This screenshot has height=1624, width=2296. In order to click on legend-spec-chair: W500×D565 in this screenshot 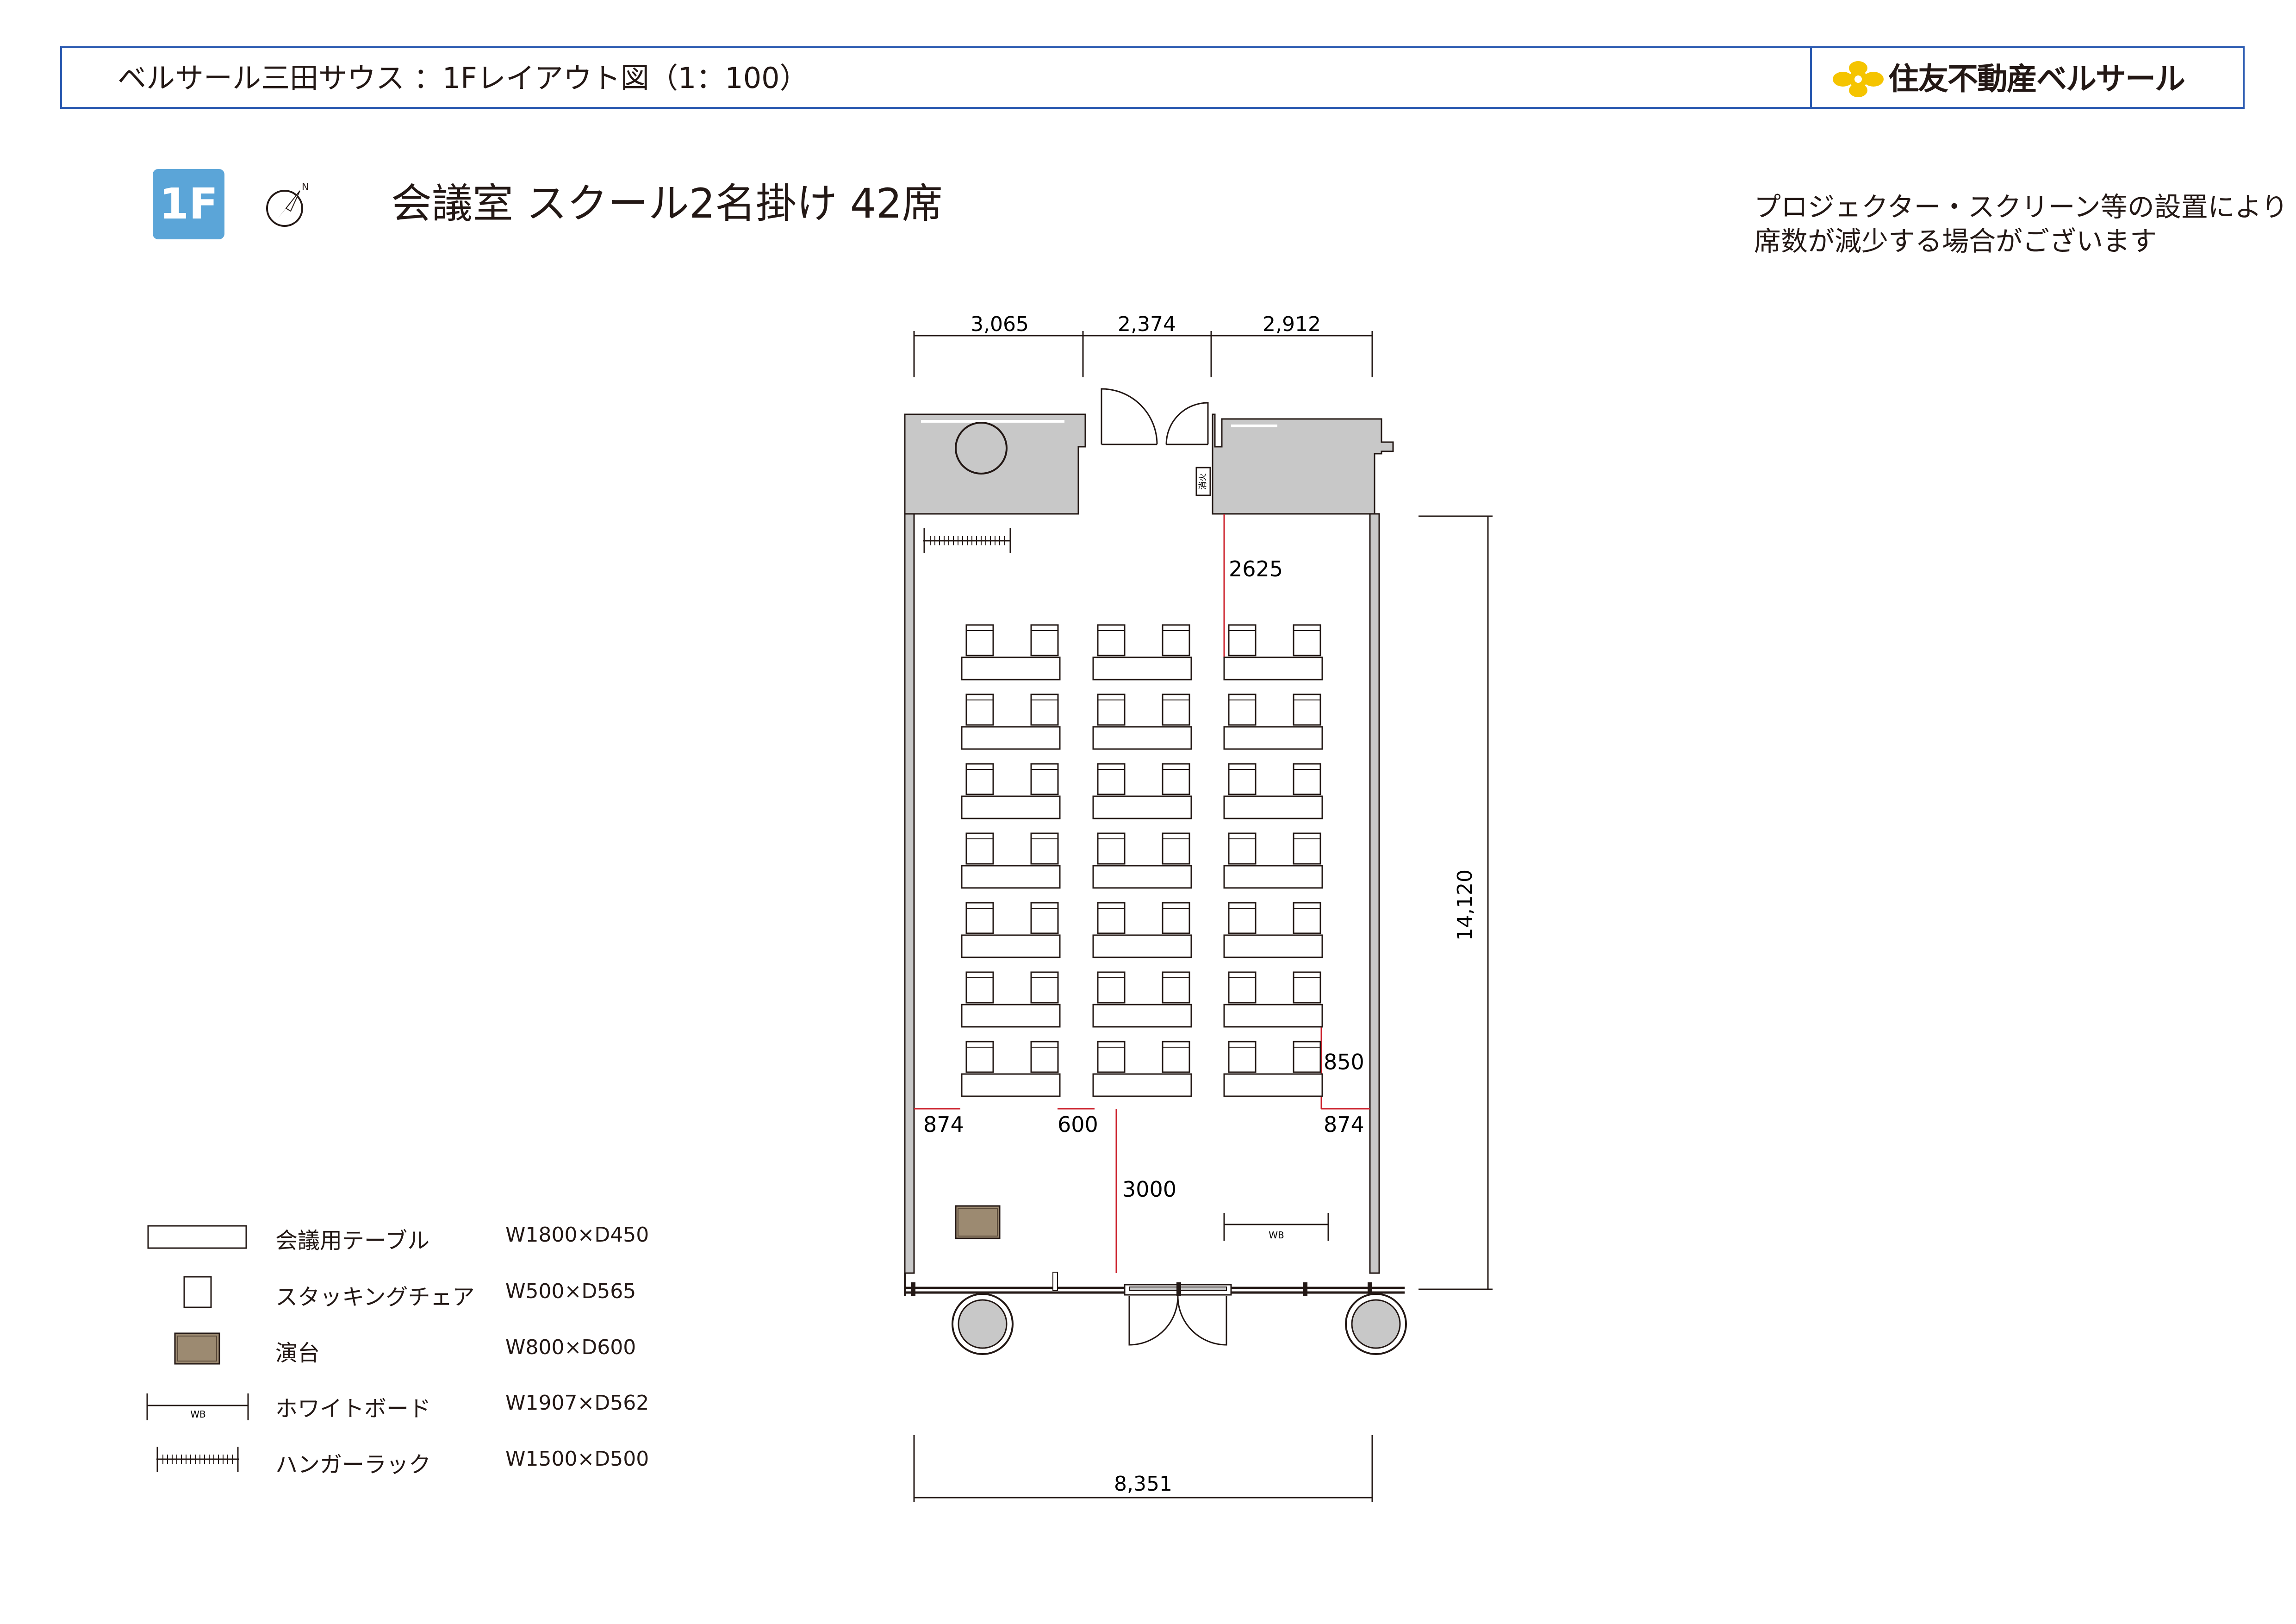, I will do `click(570, 1291)`.